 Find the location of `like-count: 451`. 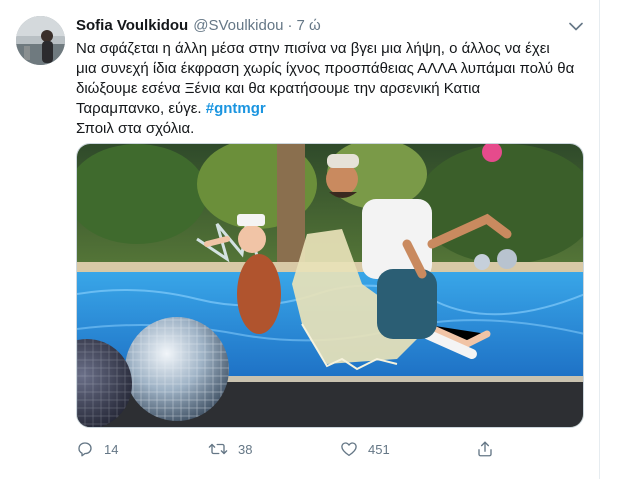

like-count: 451 is located at coordinates (379, 449).